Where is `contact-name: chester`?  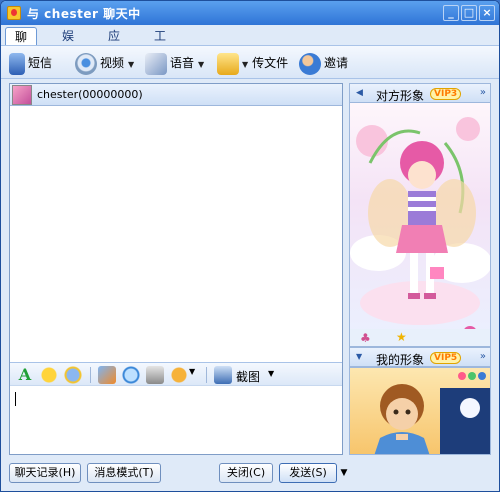
contact-name: chester is located at coordinates (58, 94).